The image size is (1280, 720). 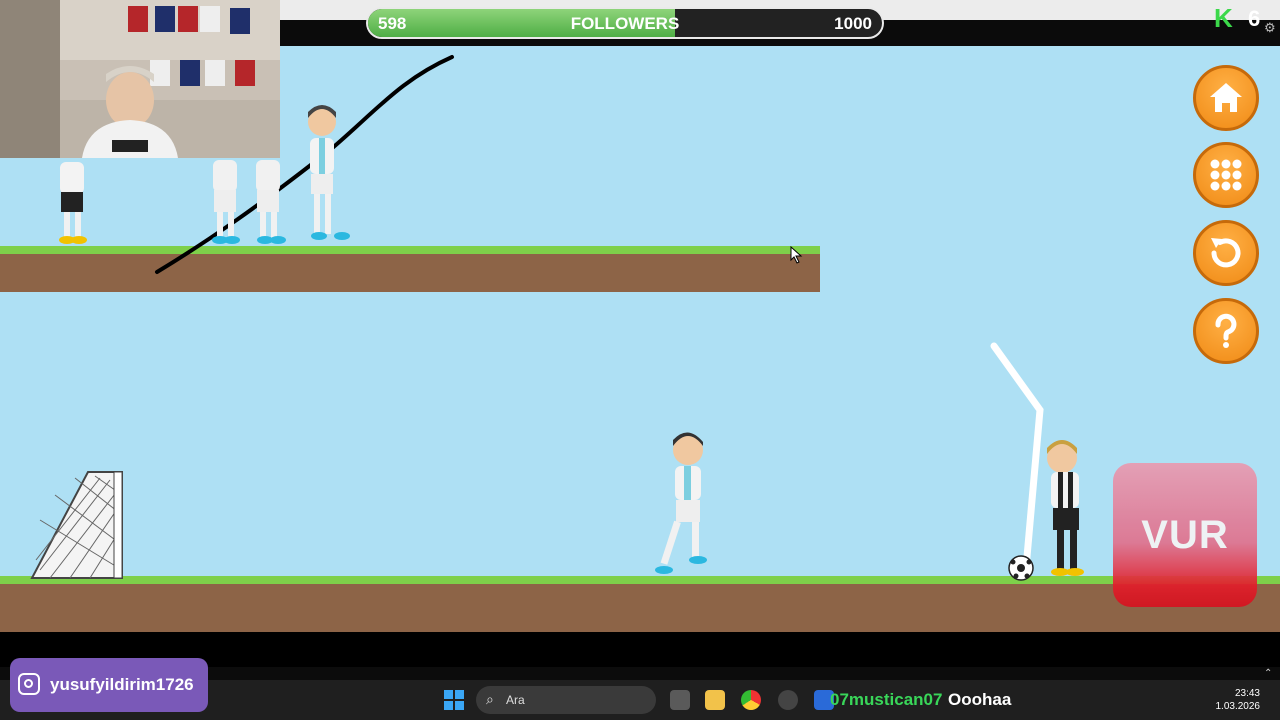 What do you see at coordinates (29, 684) in the screenshot?
I see `instagram-icon` at bounding box center [29, 684].